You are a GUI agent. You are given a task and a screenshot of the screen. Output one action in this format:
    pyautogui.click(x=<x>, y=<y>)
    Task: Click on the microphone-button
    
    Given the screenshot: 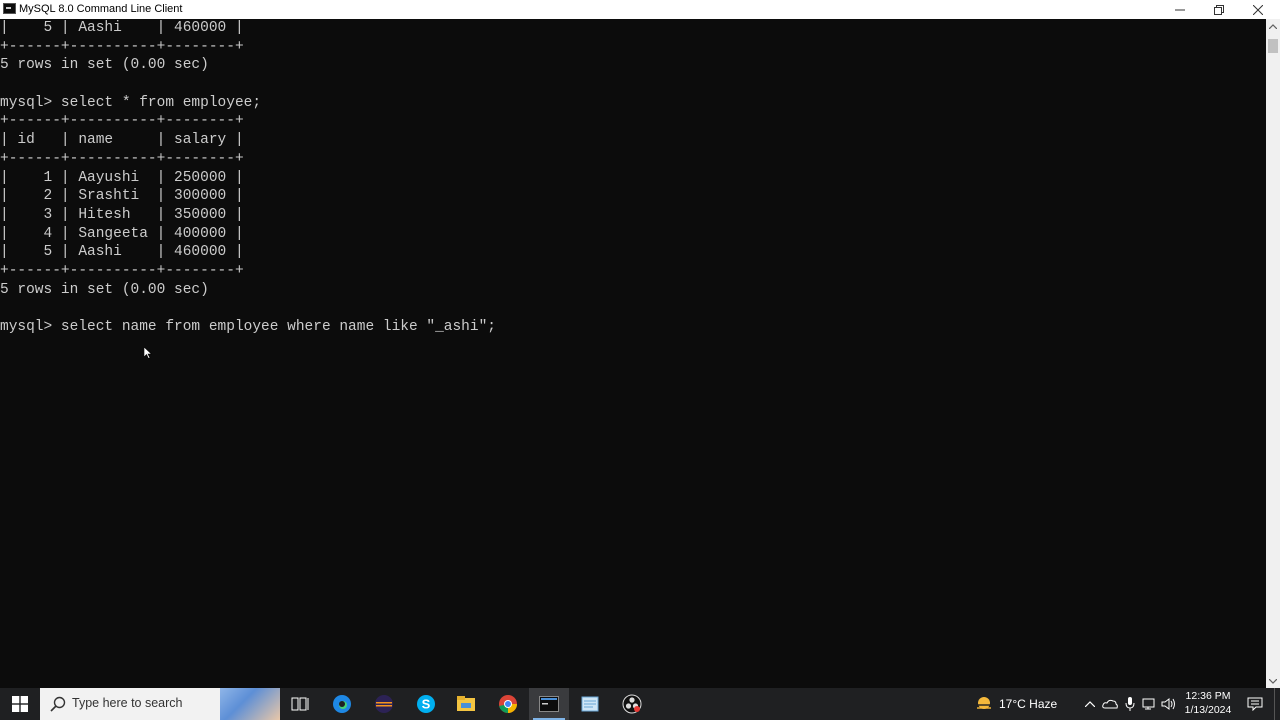 What is the action you would take?
    pyautogui.click(x=1130, y=704)
    